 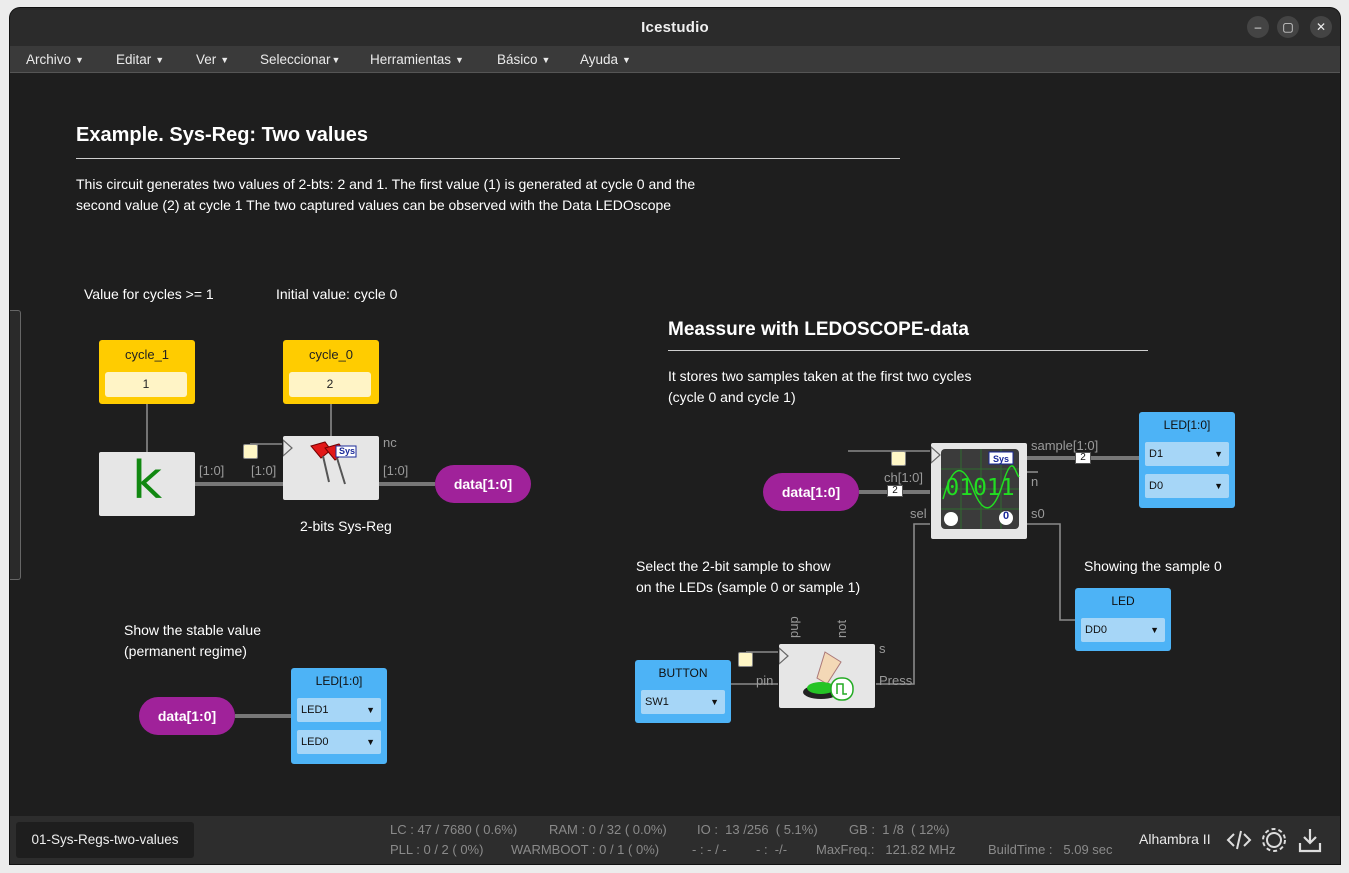 What do you see at coordinates (319, 461) in the screenshot?
I see `pushpin-icon` at bounding box center [319, 461].